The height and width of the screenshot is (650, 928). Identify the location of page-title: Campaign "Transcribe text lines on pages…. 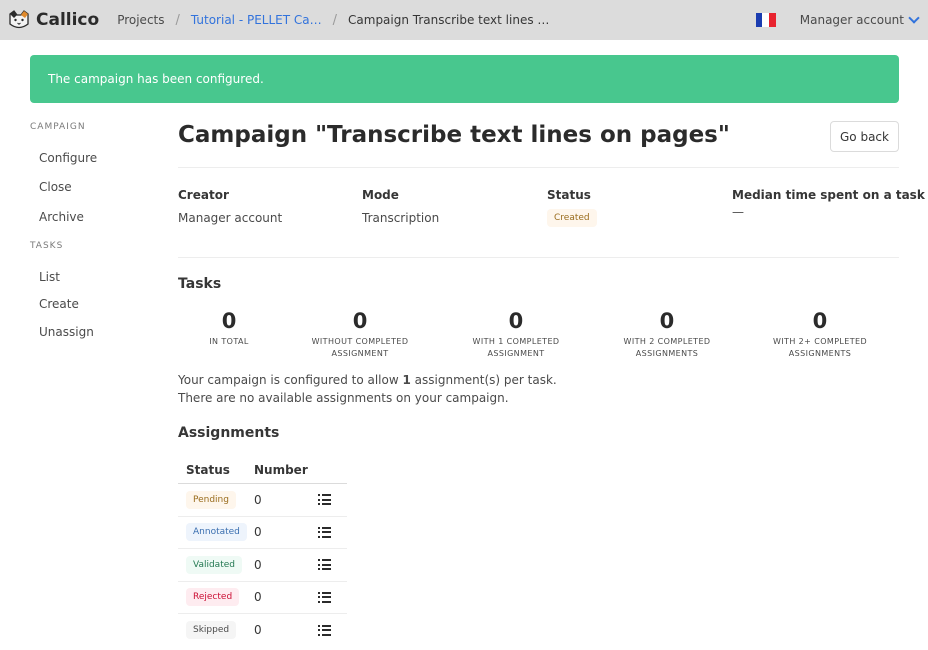
(454, 135).